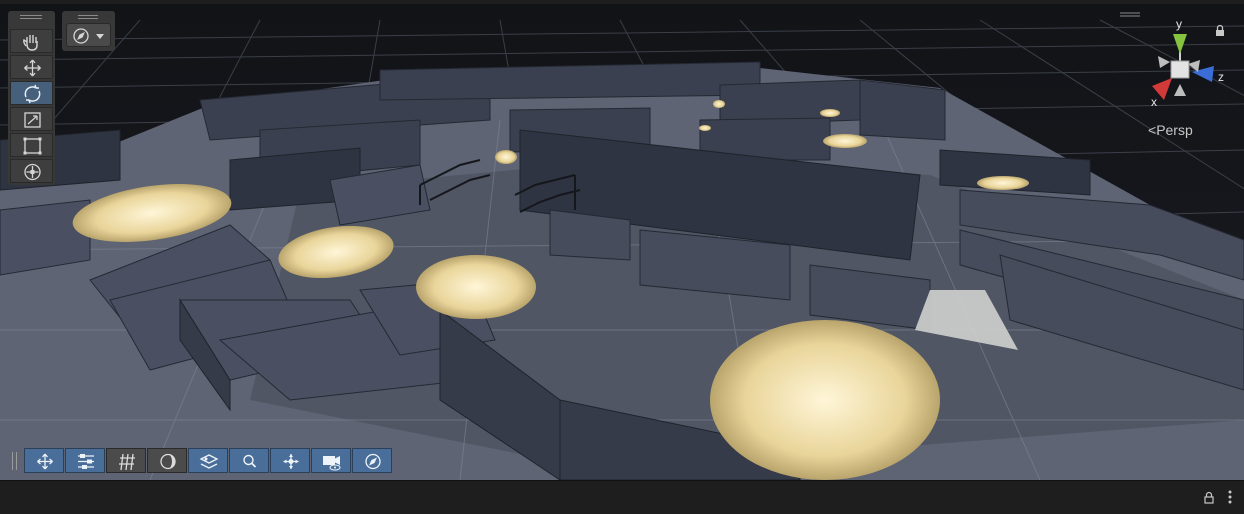 Image resolution: width=1244 pixels, height=514 pixels. I want to click on rotate-icon, so click(32, 94).